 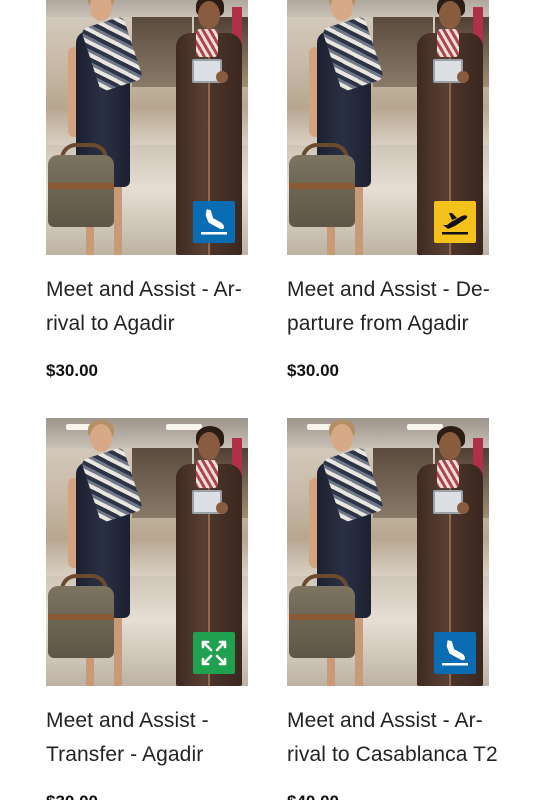 What do you see at coordinates (402, 796) in the screenshot?
I see `product-price: $40.00` at bounding box center [402, 796].